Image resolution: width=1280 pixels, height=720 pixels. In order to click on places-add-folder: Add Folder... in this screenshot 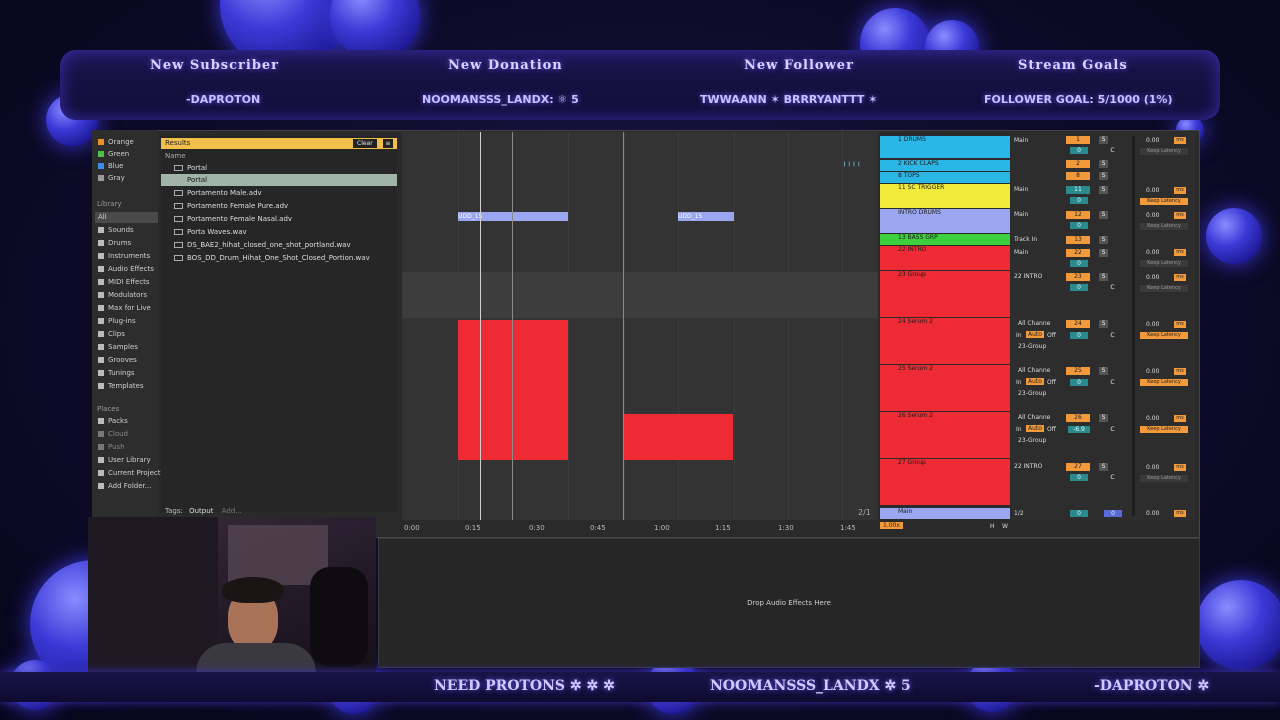, I will do `click(124, 486)`.